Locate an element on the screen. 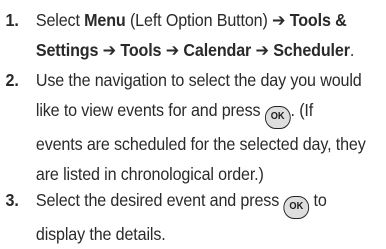  tools-term: Tools is located at coordinates (140, 50).